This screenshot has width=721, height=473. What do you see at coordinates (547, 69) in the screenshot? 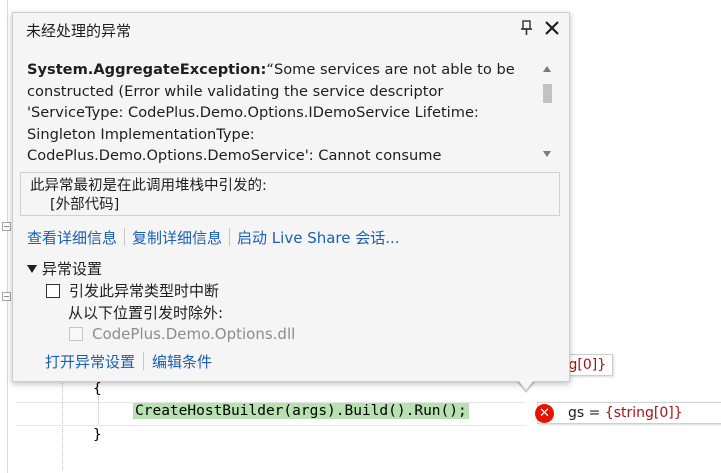
I see `scroll-up-arrow-icon` at bounding box center [547, 69].